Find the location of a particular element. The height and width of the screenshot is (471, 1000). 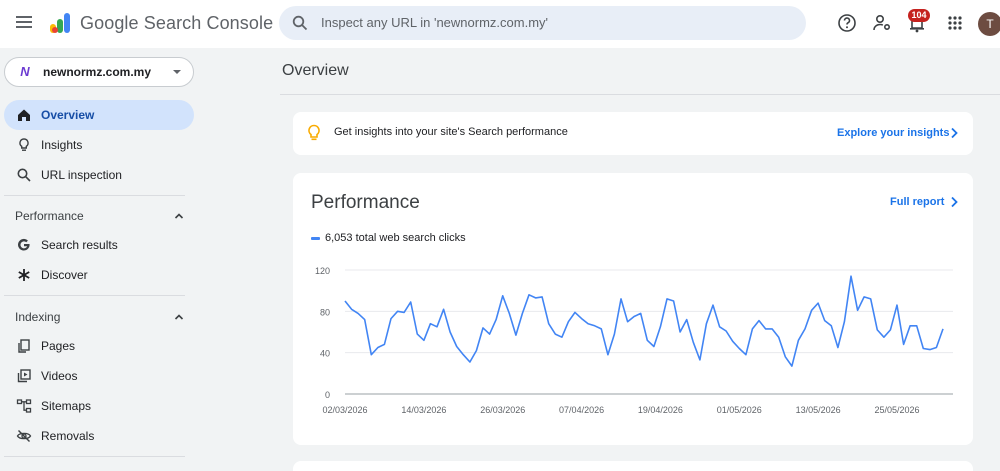

x-tick-label: 01/05/2026 is located at coordinates (739, 410).